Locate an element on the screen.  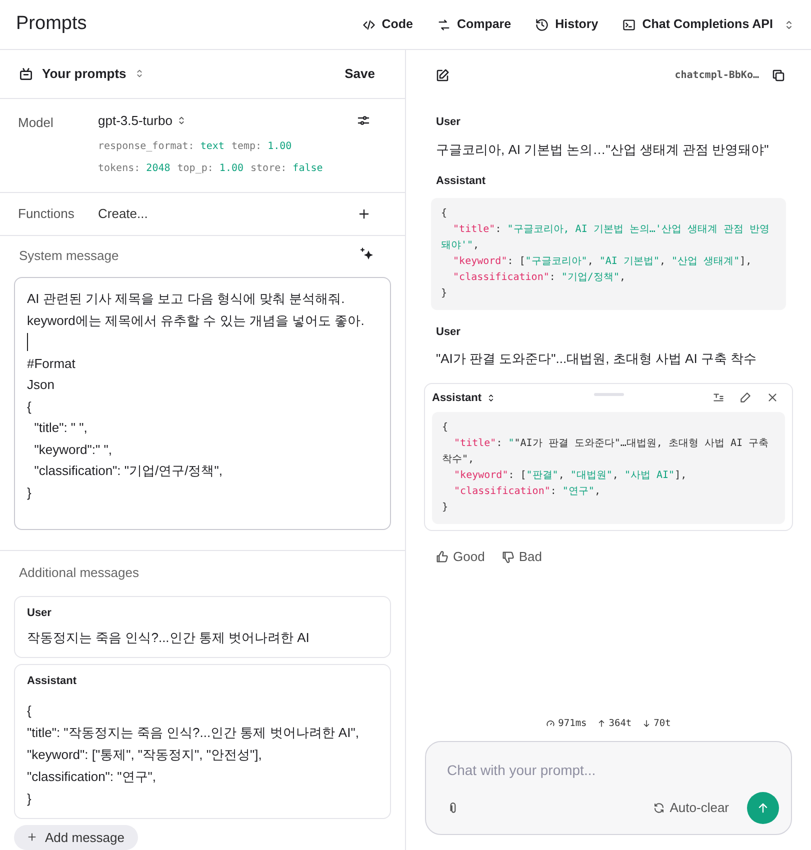
good-button: Good is located at coordinates (460, 556).